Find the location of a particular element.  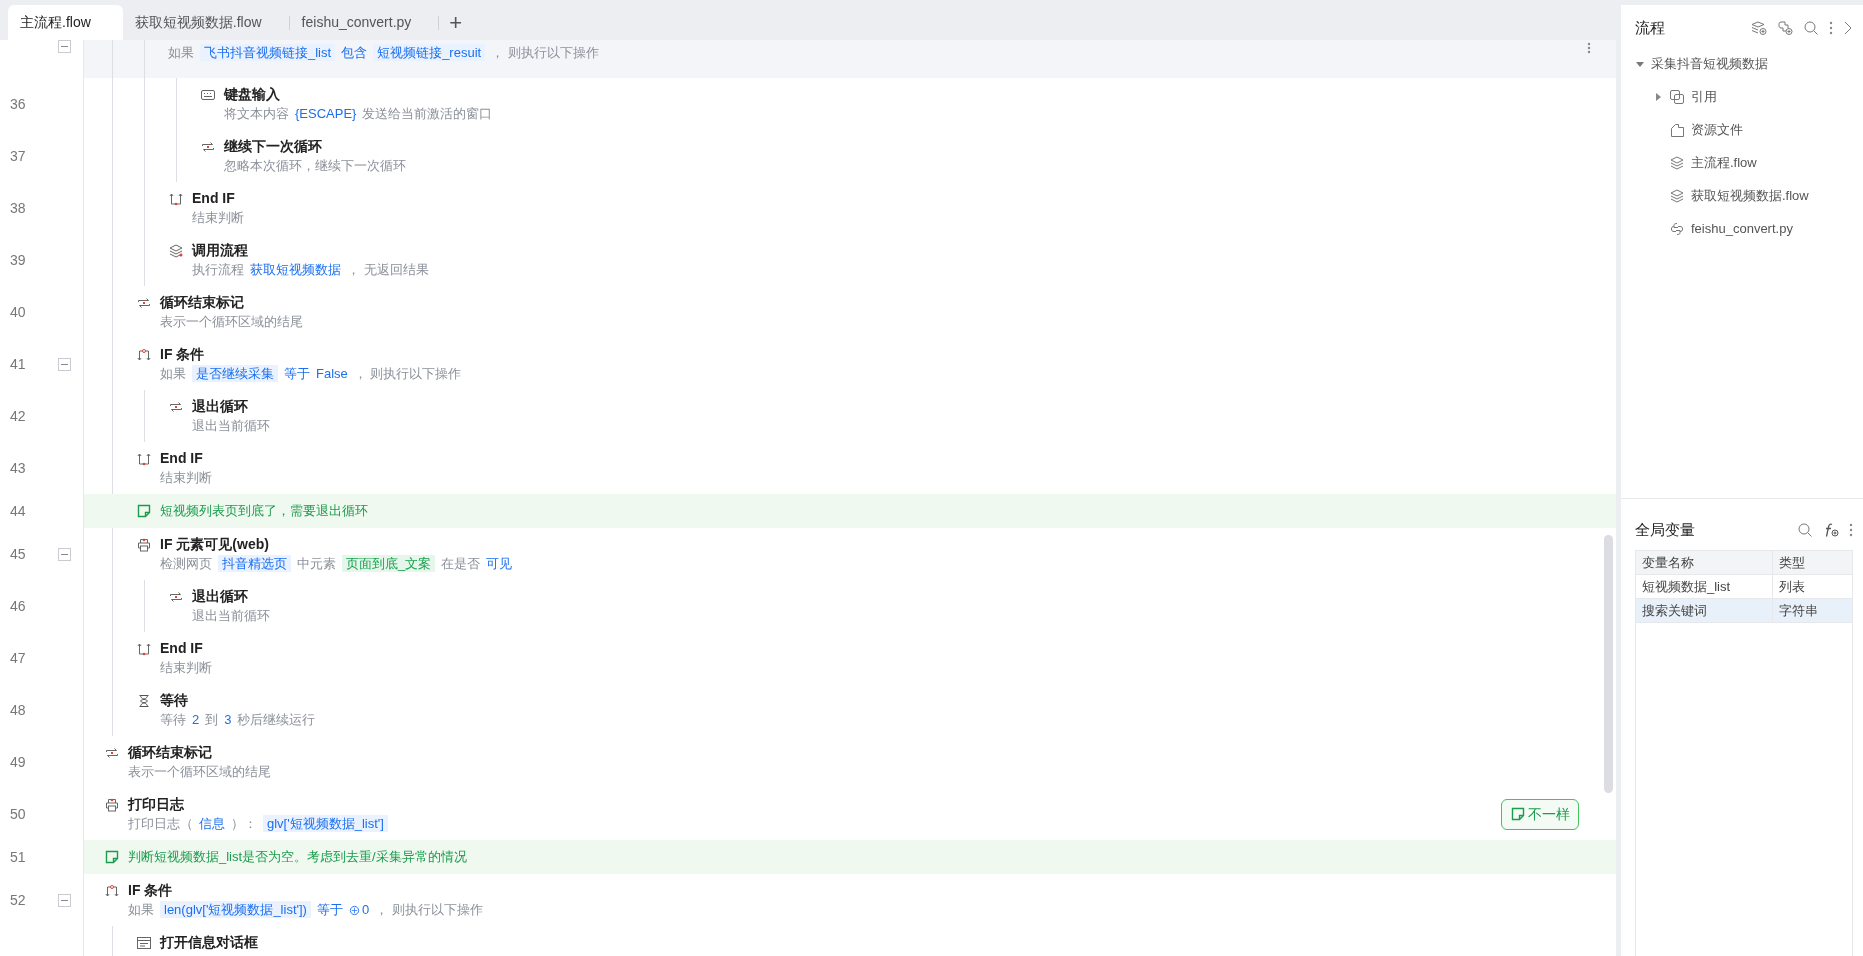

tree-item: 获取短视频数据.flow is located at coordinates (1750, 196).